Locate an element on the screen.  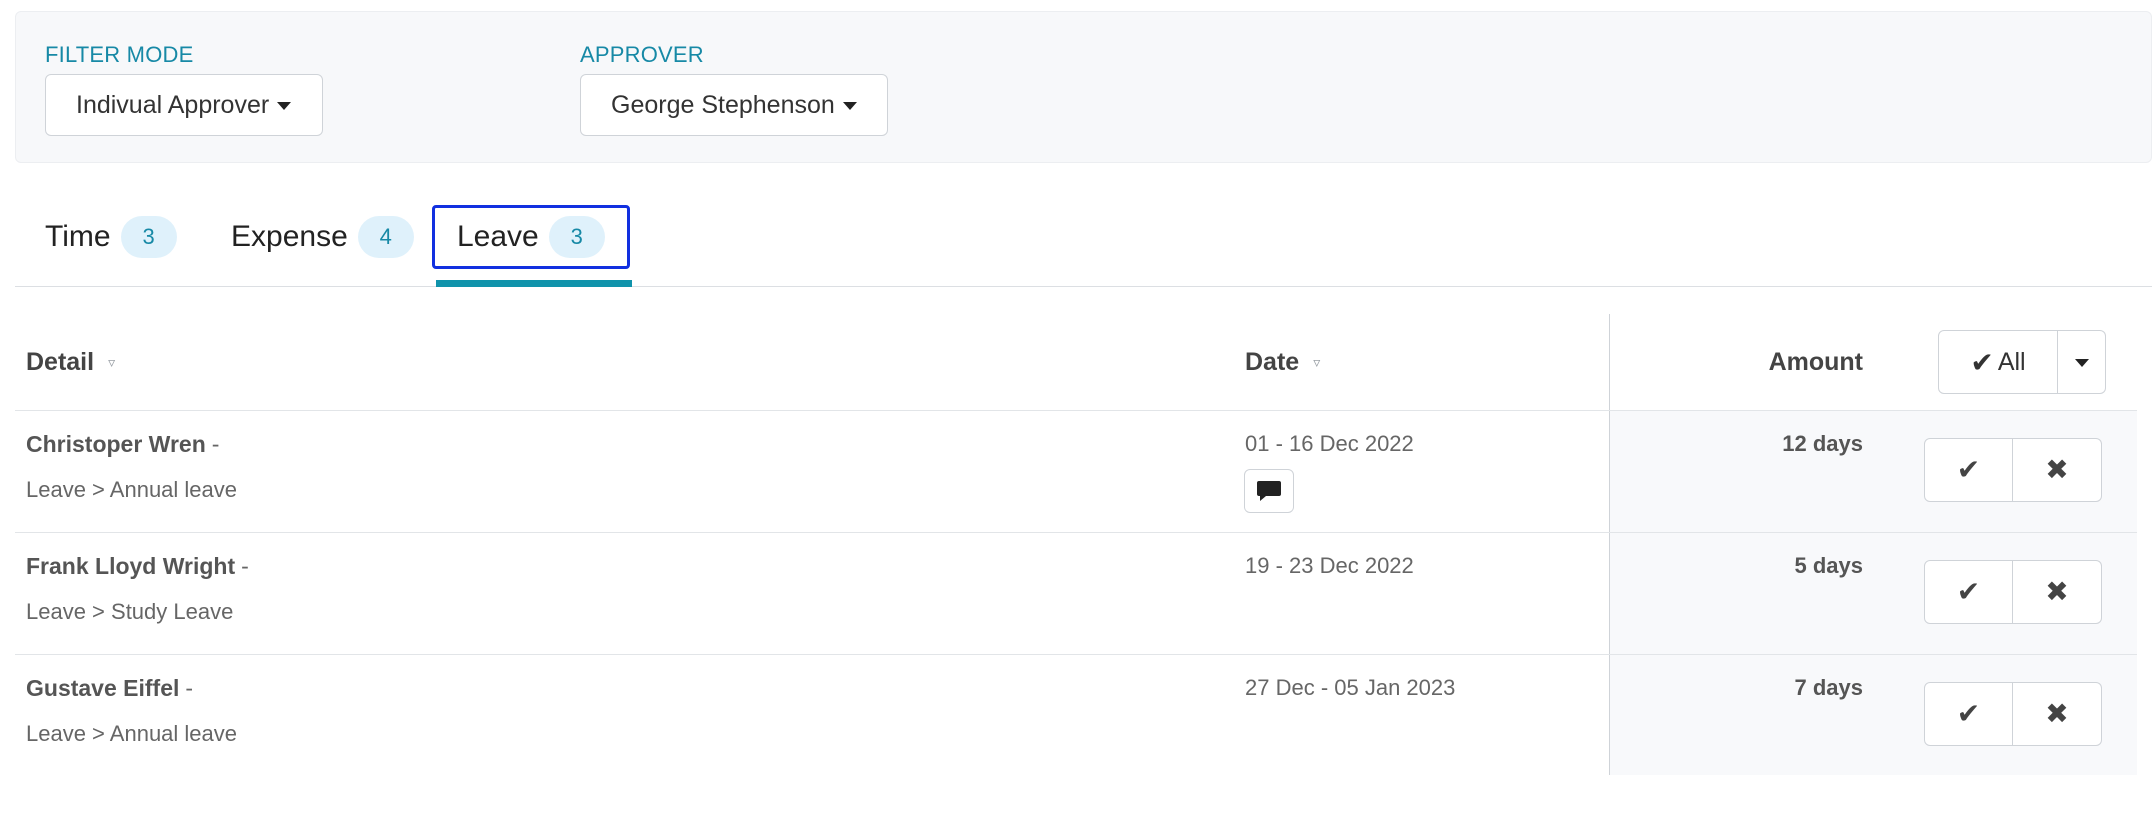
detail-column-header: Detail ▿ is located at coordinates (70, 362).